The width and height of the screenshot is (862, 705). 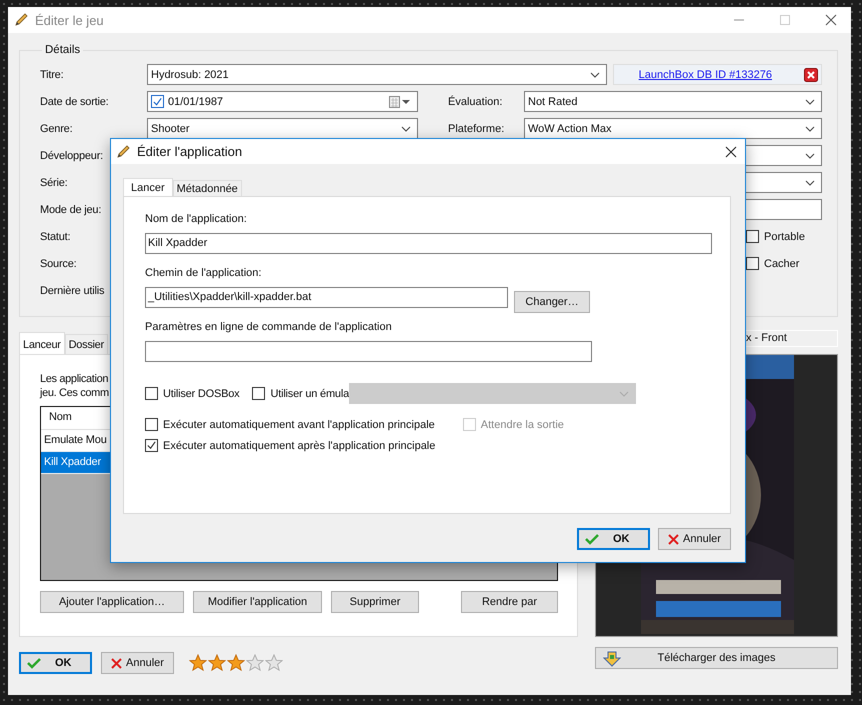 What do you see at coordinates (377, 74) in the screenshot?
I see `combo-box: Hydrosub: 2021` at bounding box center [377, 74].